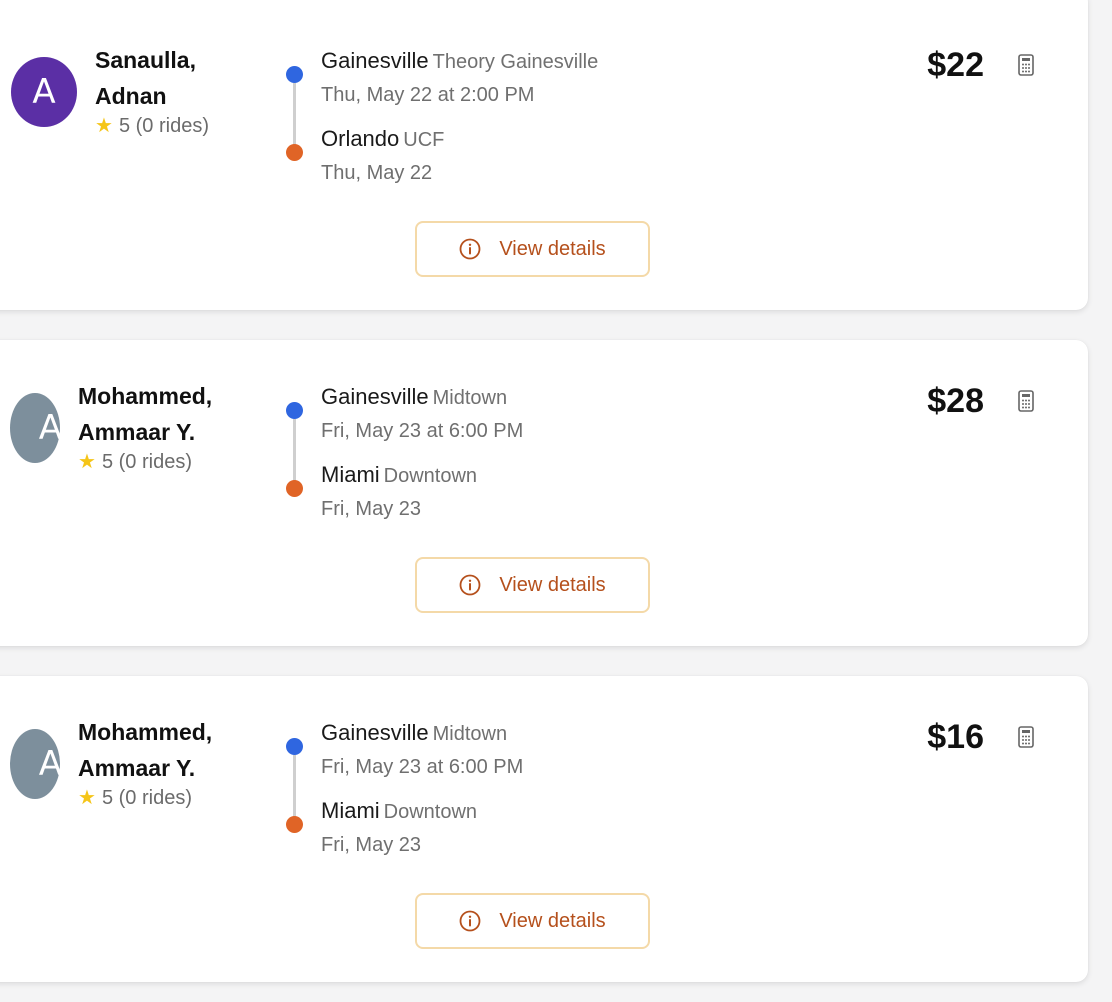  I want to click on ride-price: $22, so click(955, 65).